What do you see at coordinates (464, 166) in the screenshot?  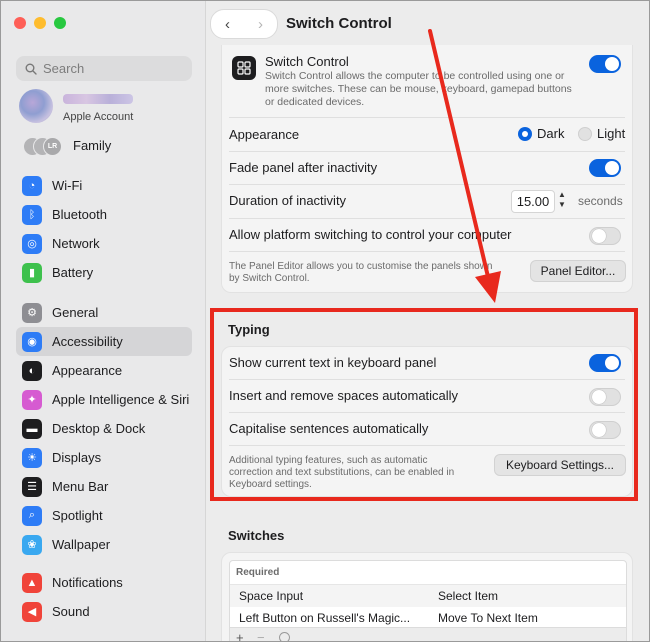 I see `arrow-annotation` at bounding box center [464, 166].